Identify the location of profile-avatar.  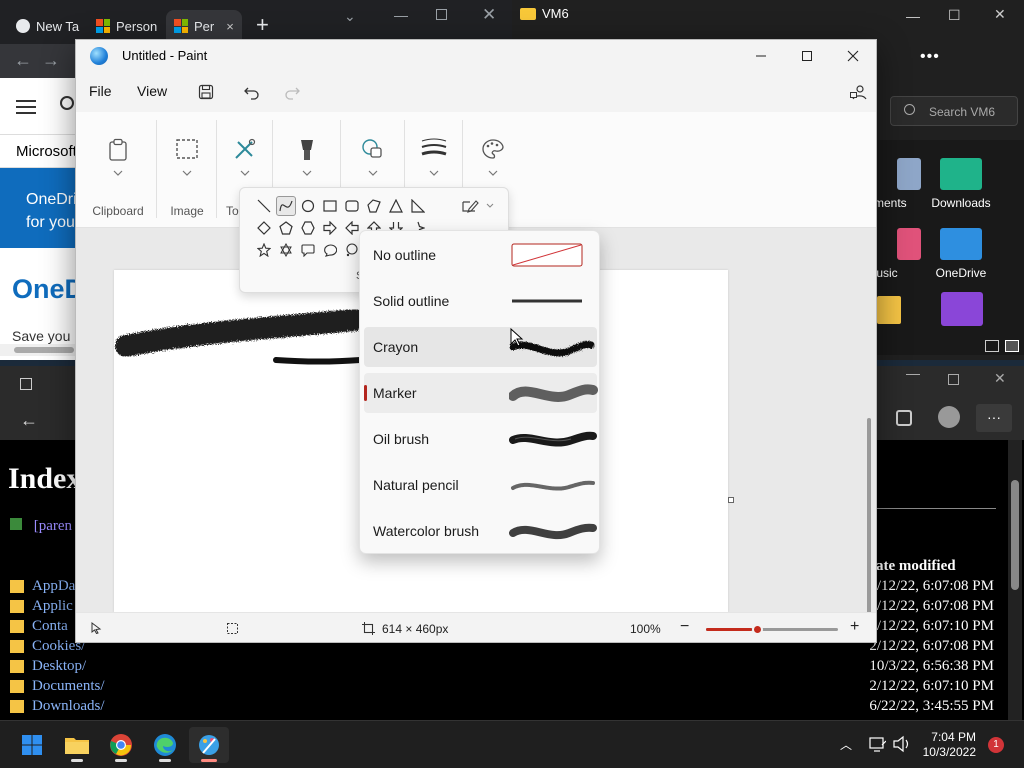
(949, 417).